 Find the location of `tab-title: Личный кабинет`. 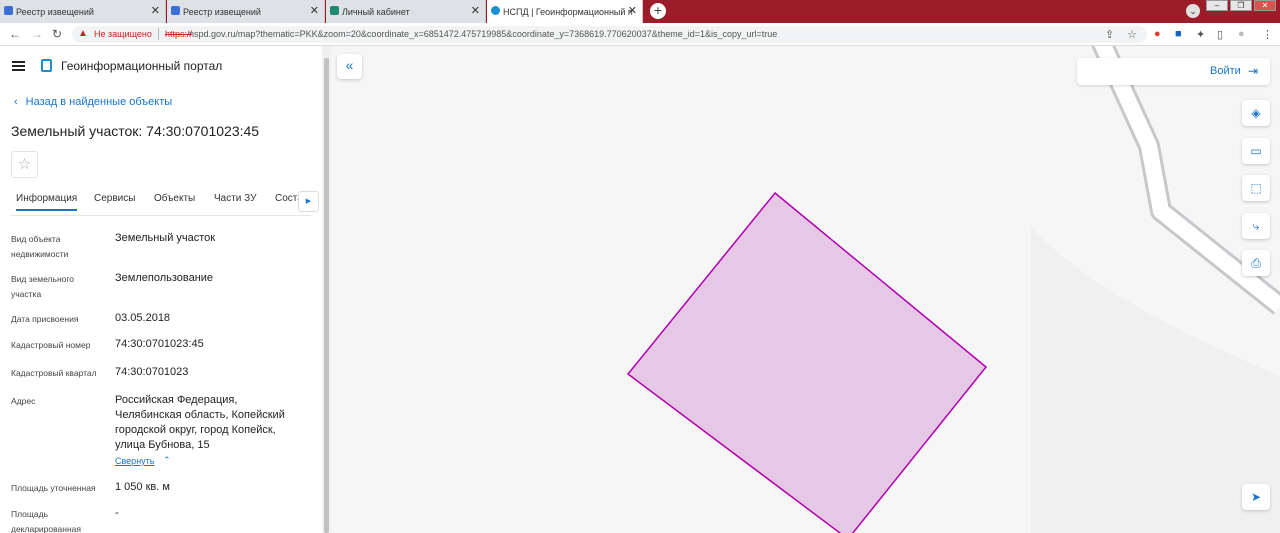

tab-title: Личный кабинет is located at coordinates (376, 11).